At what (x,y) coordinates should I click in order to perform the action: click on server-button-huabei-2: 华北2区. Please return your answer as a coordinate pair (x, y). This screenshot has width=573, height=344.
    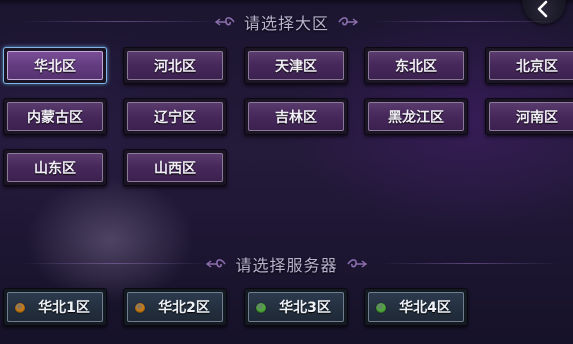
    Looking at the image, I should click on (175, 307).